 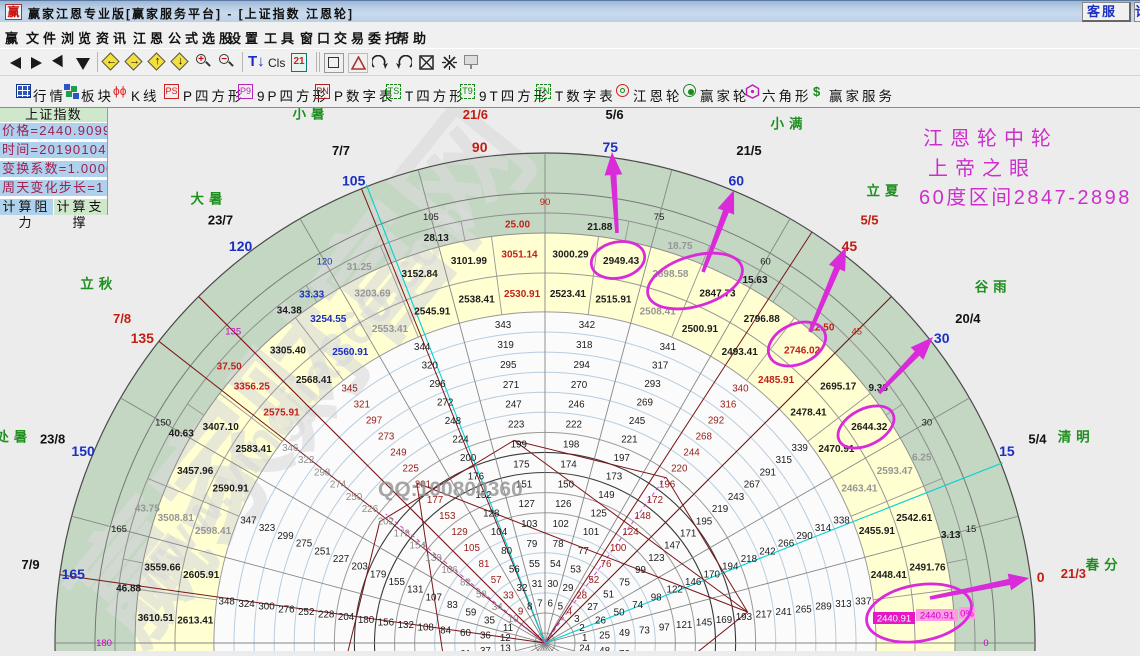 What do you see at coordinates (704, 623) in the screenshot?
I see `svg-text: 145` at bounding box center [704, 623].